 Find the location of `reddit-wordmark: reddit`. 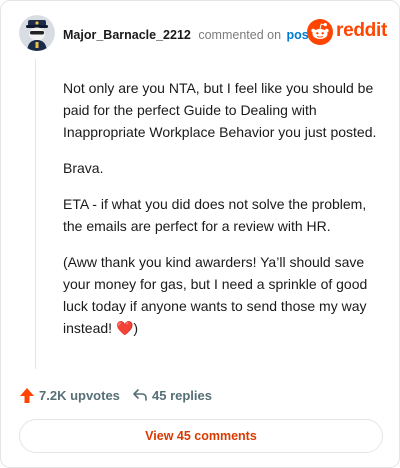

reddit-wordmark: reddit is located at coordinates (361, 30).